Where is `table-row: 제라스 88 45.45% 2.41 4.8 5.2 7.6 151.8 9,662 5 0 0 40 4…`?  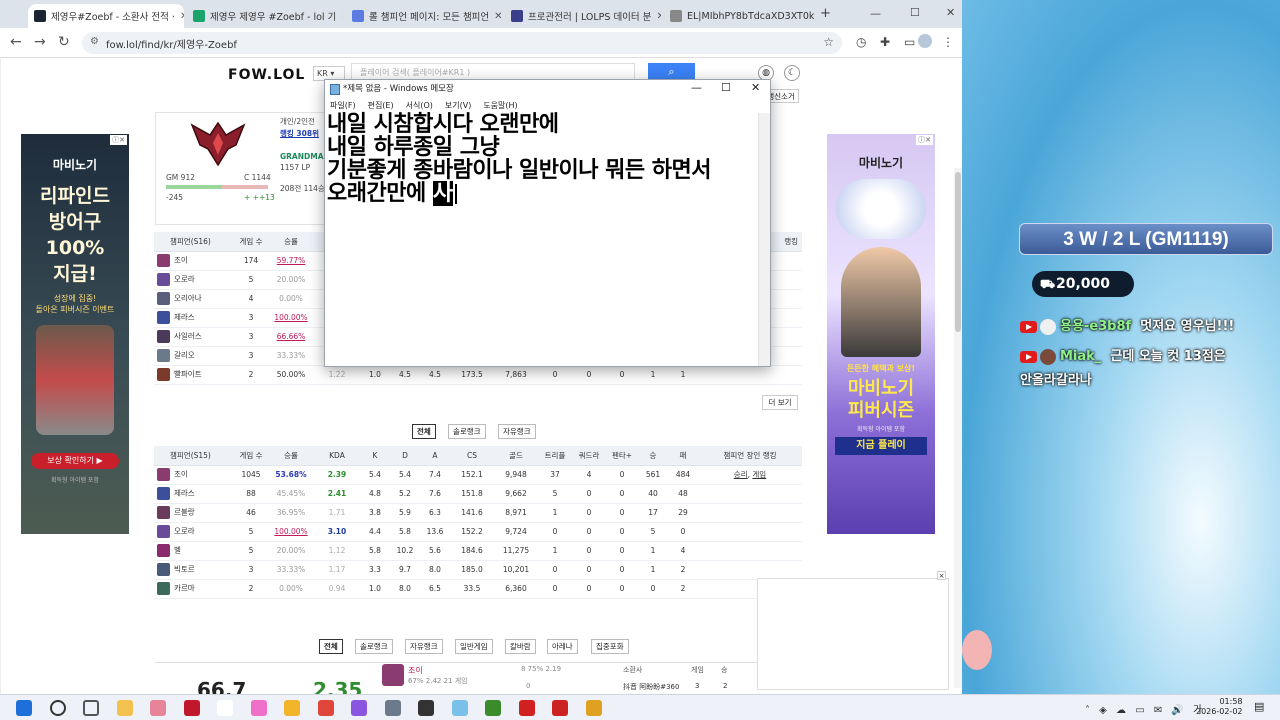
table-row: 제라스 88 45.45% 2.41 4.8 5.2 7.6 151.8 9,662 5 0 0 40 4… is located at coordinates (478, 494).